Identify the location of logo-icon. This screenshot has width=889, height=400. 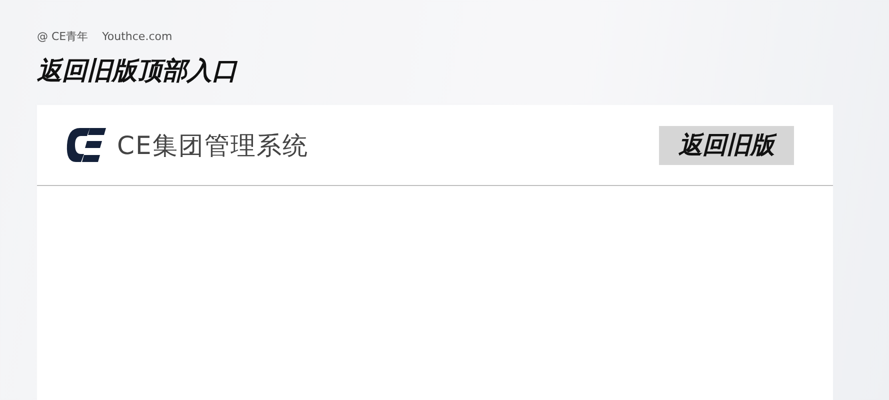
(86, 145).